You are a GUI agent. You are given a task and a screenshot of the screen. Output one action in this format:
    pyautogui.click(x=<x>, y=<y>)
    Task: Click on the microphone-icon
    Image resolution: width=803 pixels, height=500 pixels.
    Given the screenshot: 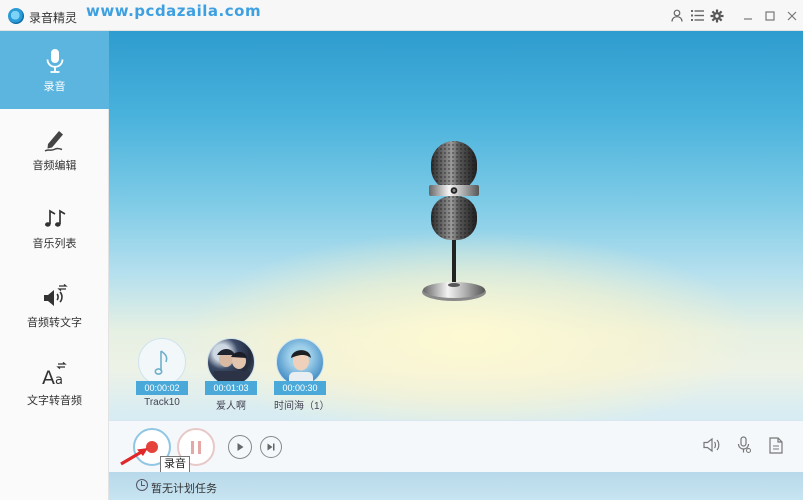 What is the action you would take?
    pyautogui.click(x=55, y=61)
    